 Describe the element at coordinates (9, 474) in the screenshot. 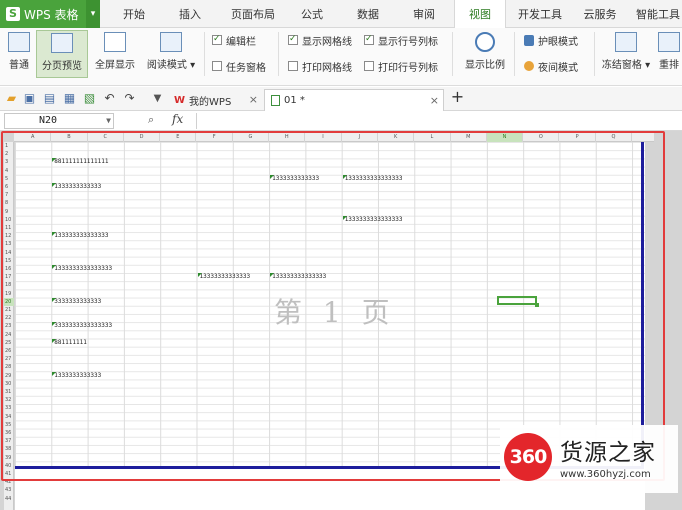

I see `row-header: 41` at that location.